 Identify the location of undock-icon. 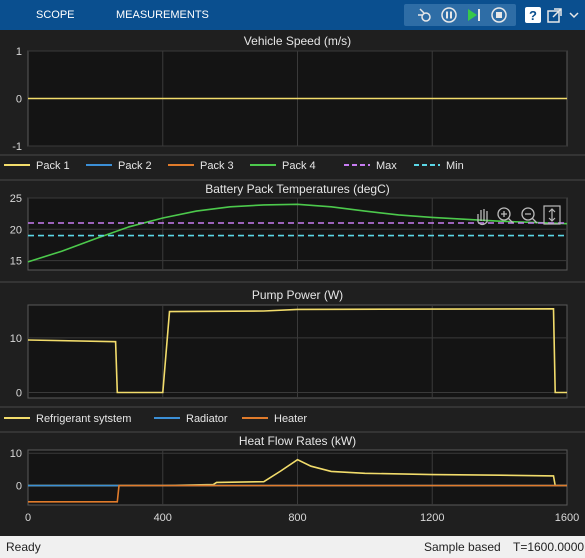
(555, 15).